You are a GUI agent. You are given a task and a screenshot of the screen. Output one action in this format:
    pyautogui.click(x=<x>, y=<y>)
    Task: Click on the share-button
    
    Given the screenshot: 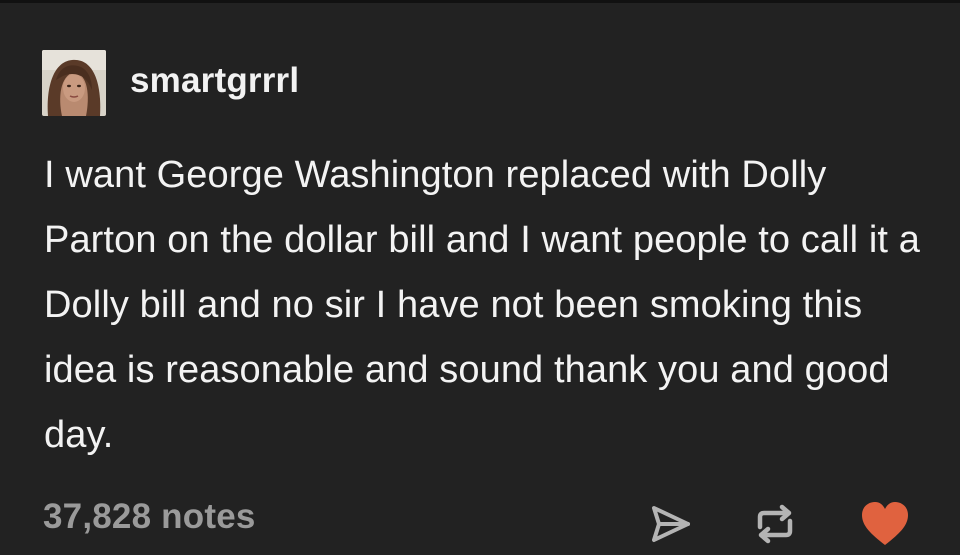 What is the action you would take?
    pyautogui.click(x=671, y=524)
    